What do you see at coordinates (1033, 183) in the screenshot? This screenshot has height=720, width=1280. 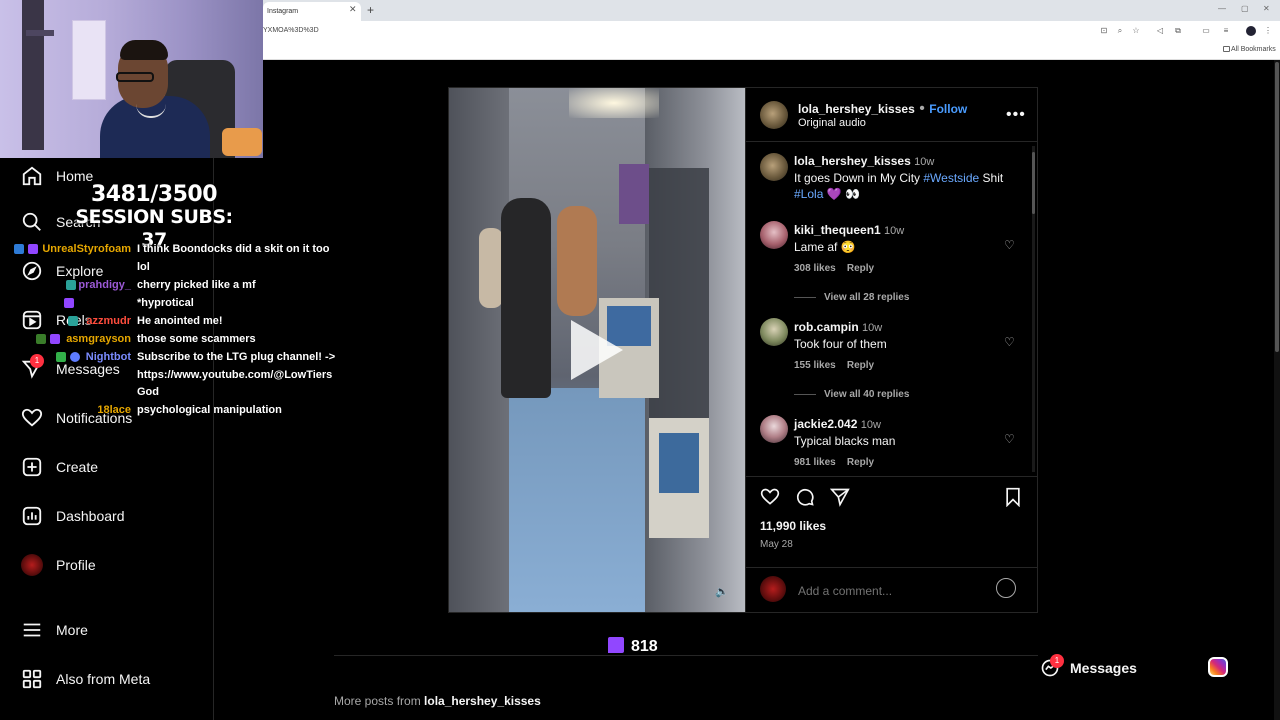 I see `comments-scroll-thumb` at bounding box center [1033, 183].